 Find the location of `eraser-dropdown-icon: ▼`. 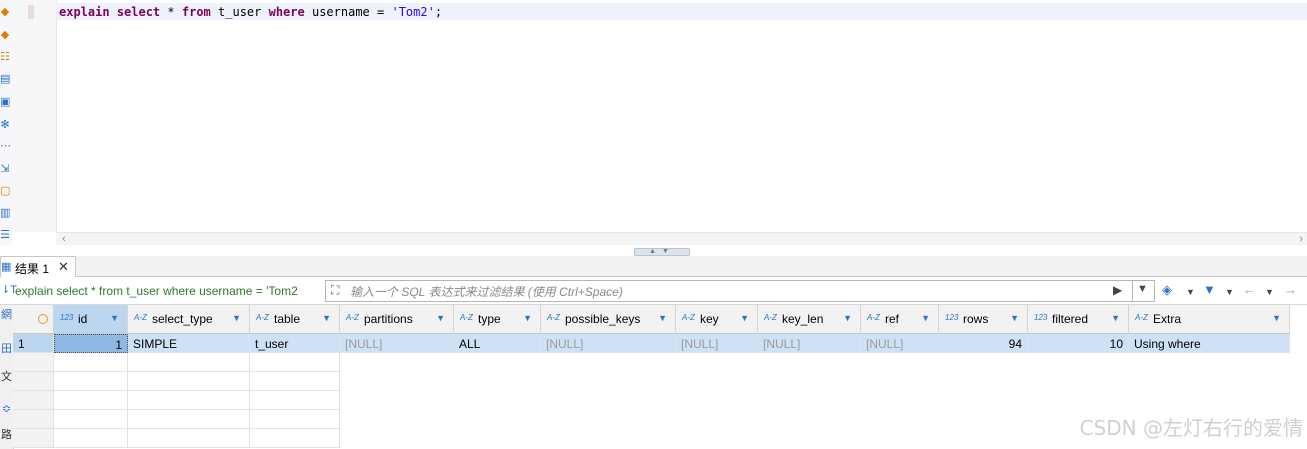

eraser-dropdown-icon: ▼ is located at coordinates (1190, 292).